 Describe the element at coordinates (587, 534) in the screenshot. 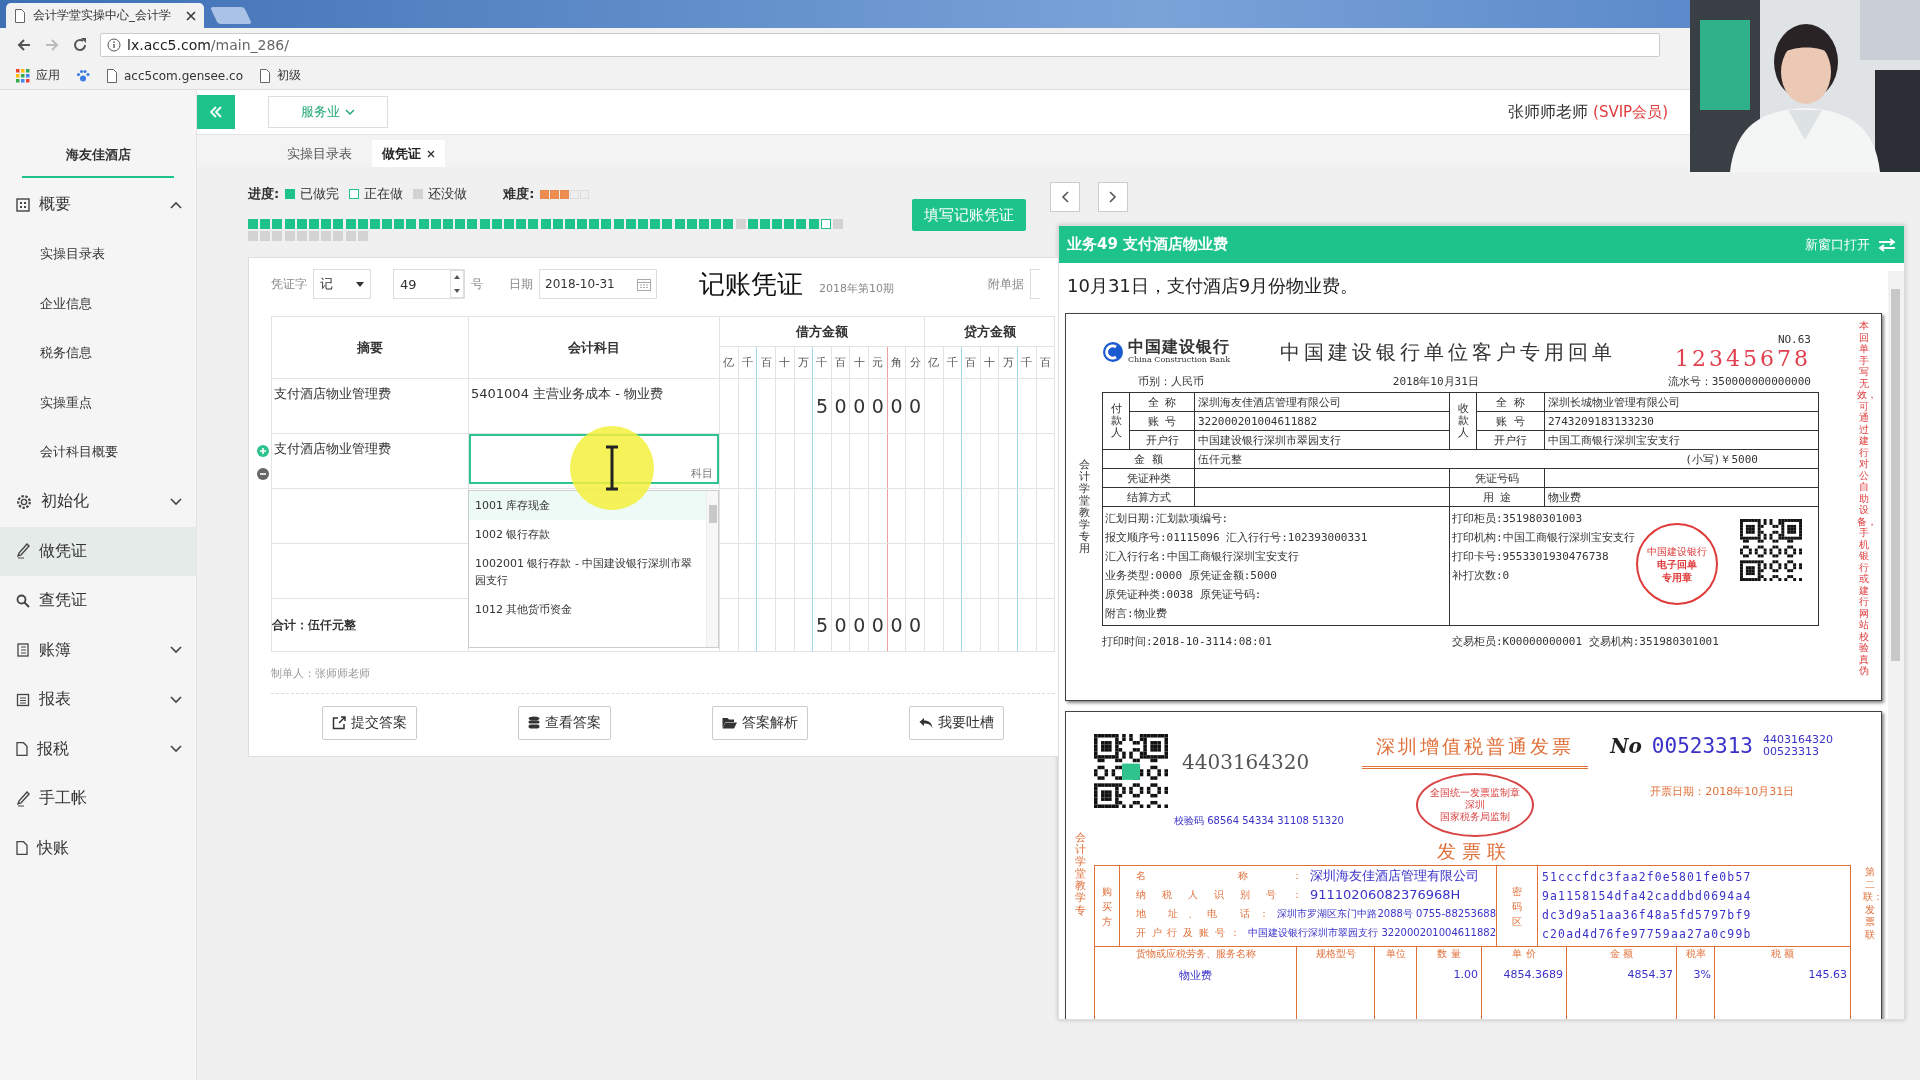

I see `dropdown-option: 1002 银行存款` at that location.